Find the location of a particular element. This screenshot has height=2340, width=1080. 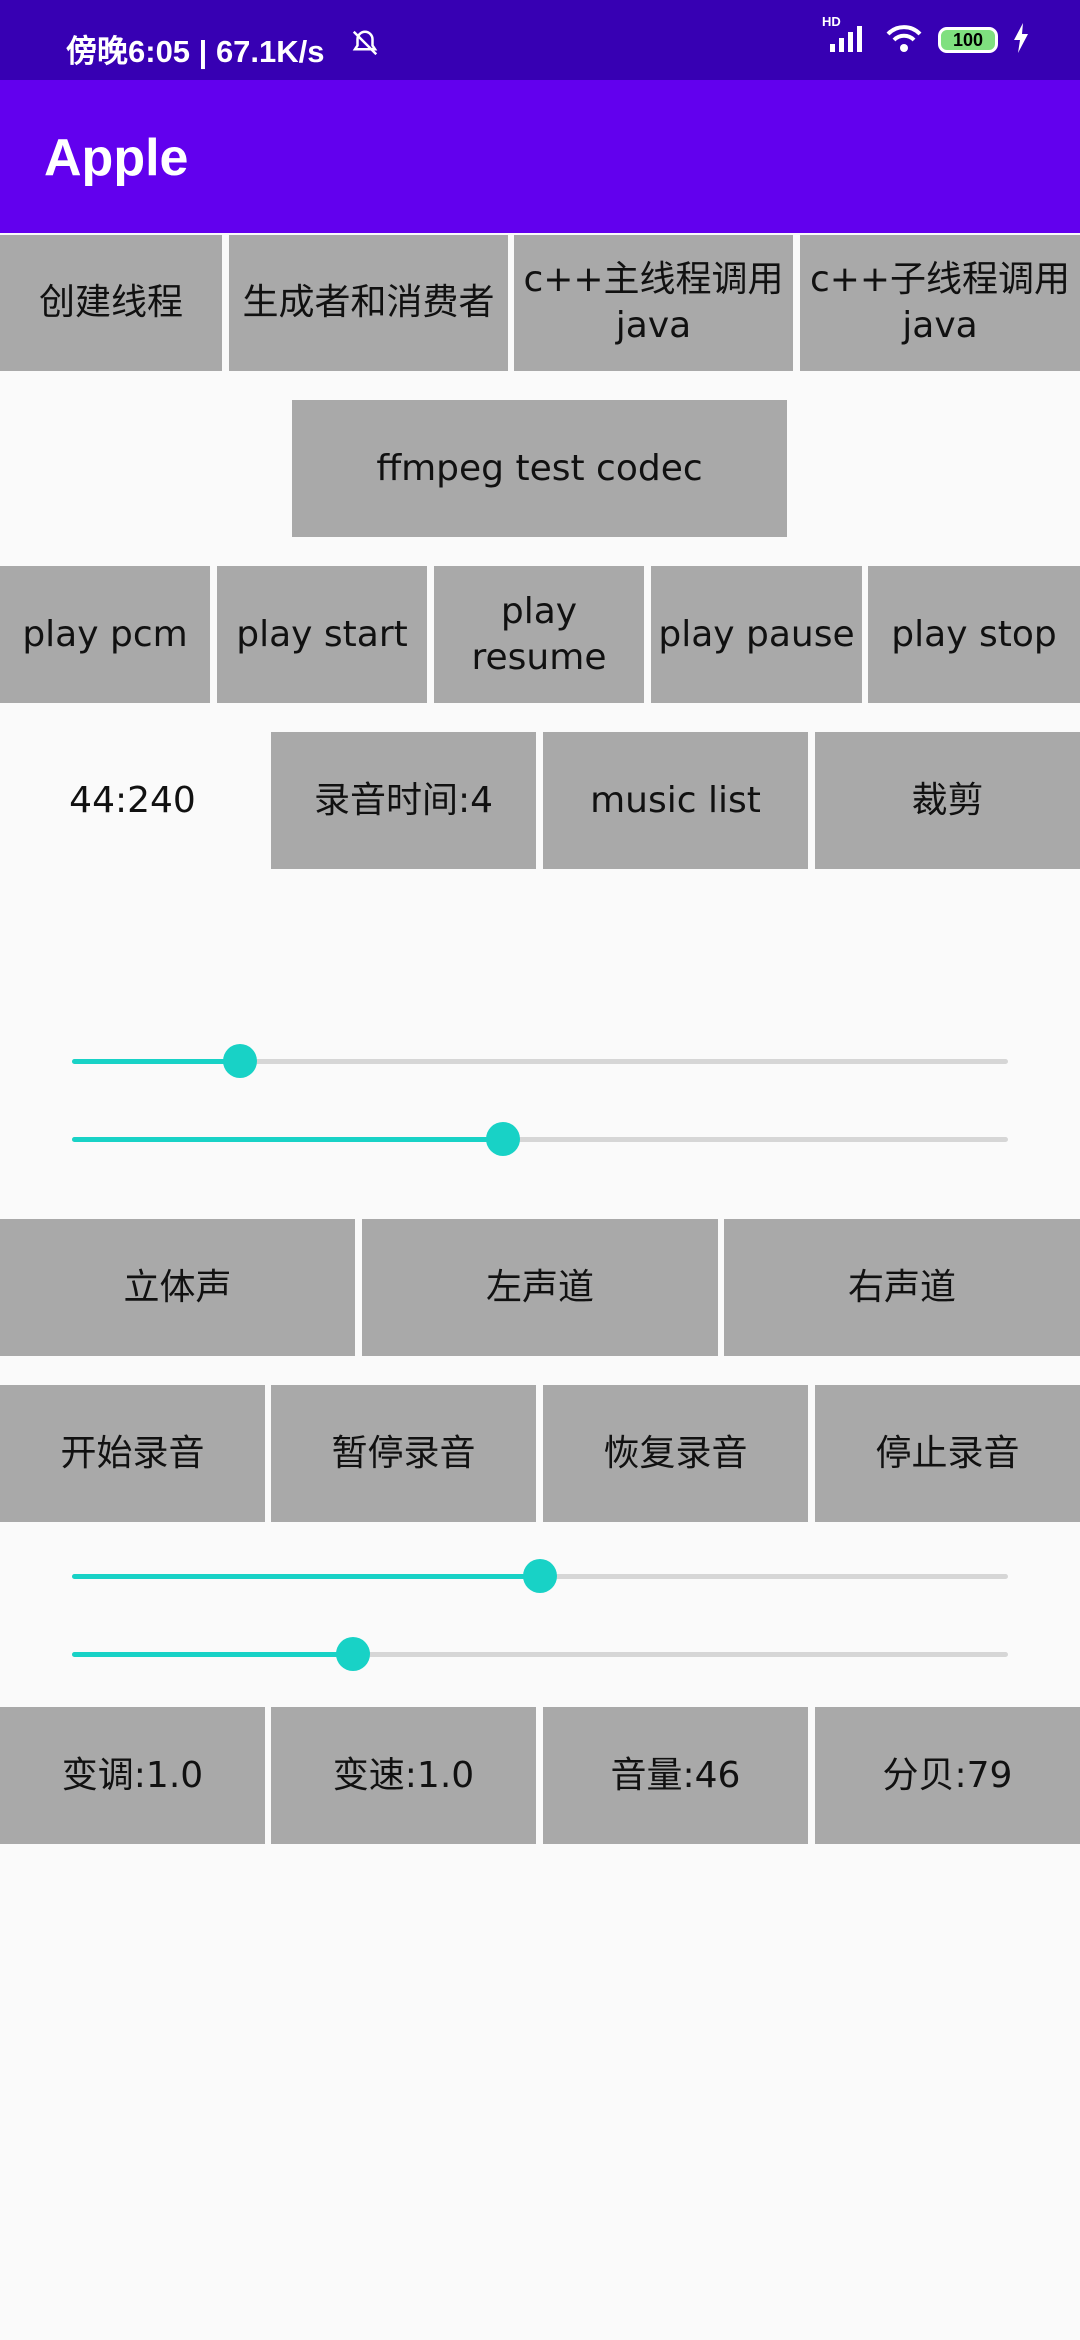

charging-icon is located at coordinates (1021, 40).